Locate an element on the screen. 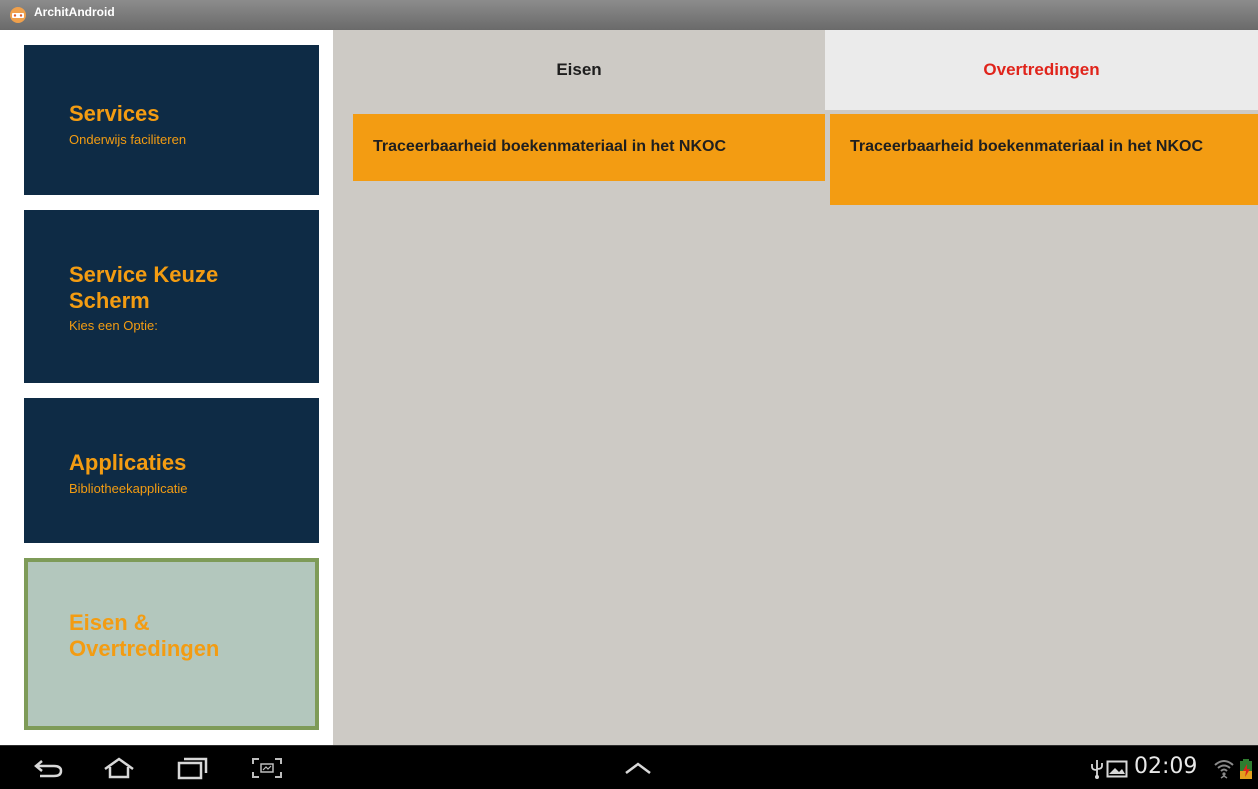 This screenshot has width=1258, height=789. sidebar-item-services: Services Onderwijs faciliteren is located at coordinates (171, 120).